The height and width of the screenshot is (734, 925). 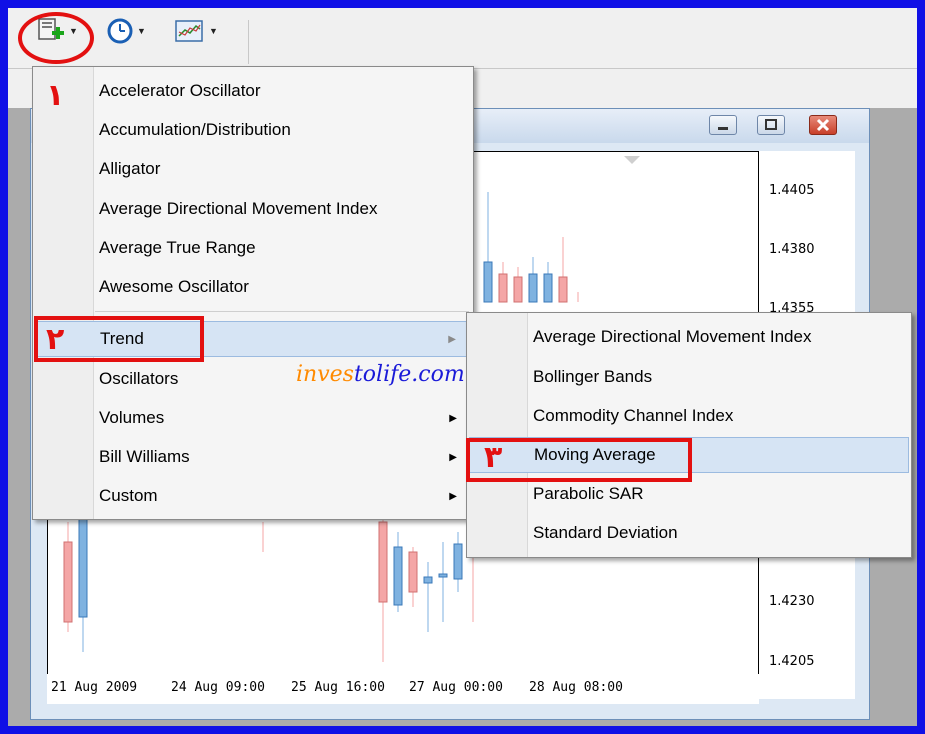 What do you see at coordinates (253, 418) in the screenshot?
I see `menu-item-volumes: Volumes ▶` at bounding box center [253, 418].